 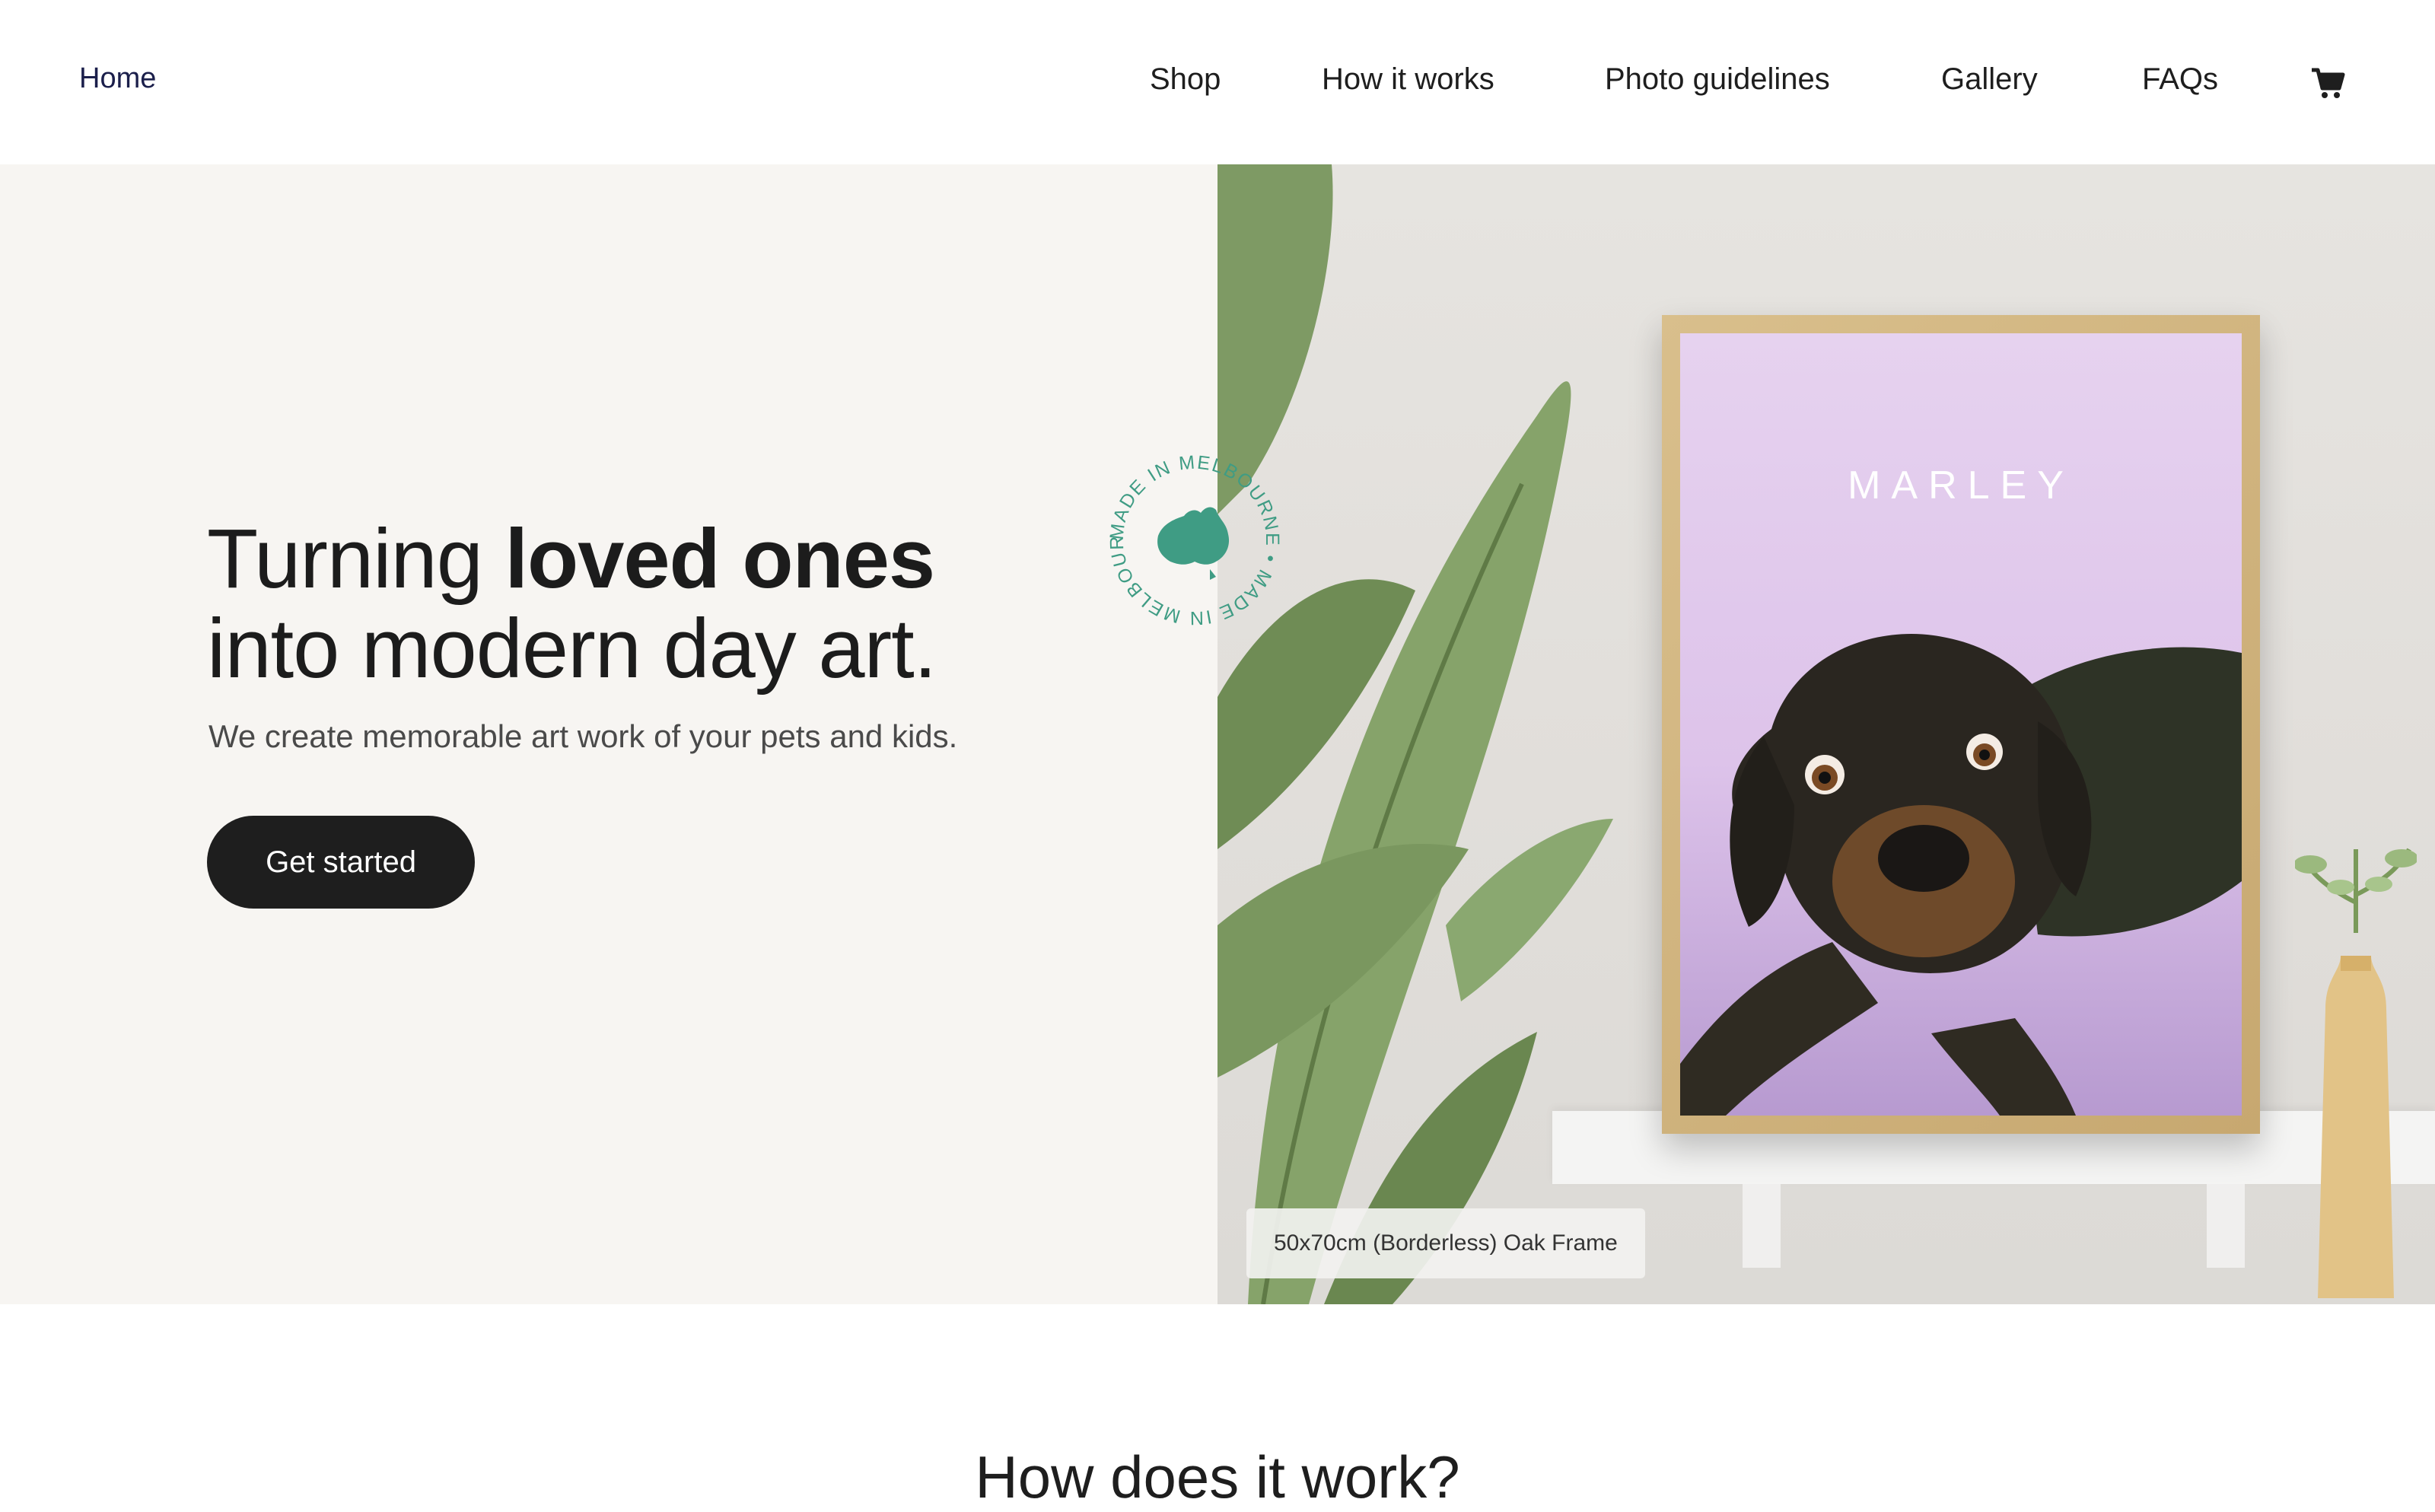 What do you see at coordinates (1185, 79) in the screenshot?
I see `nav-shop: Shop` at bounding box center [1185, 79].